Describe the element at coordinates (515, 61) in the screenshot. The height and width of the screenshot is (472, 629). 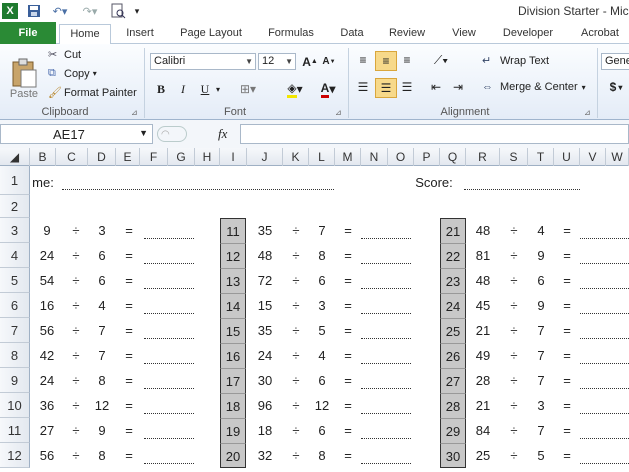
I see `wrap-text-button: ↵ Wrap Text` at that location.